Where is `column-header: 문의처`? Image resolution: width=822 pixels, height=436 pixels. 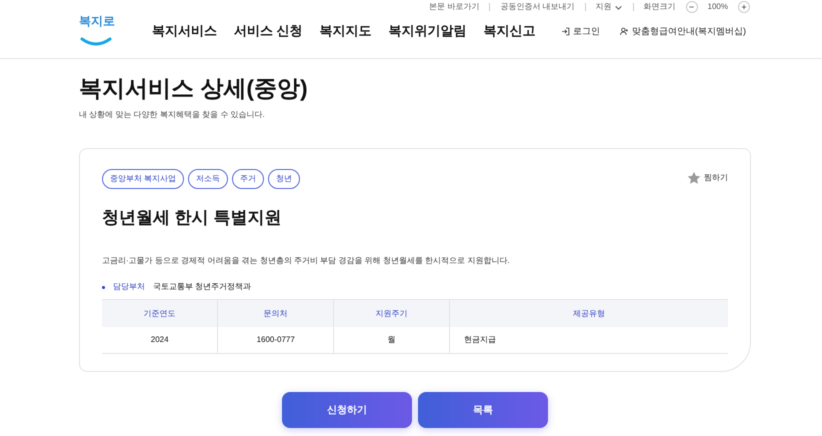 column-header: 문의처 is located at coordinates (276, 313).